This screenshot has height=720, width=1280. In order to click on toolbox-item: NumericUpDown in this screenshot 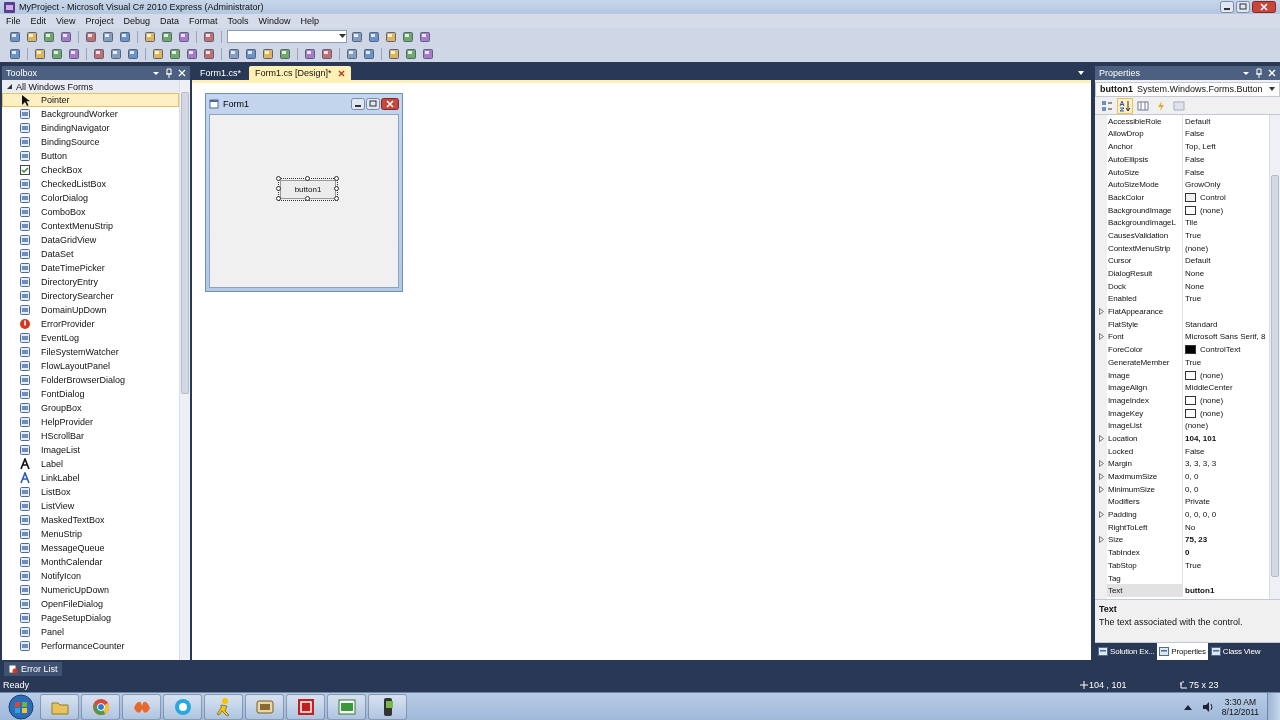, I will do `click(90, 590)`.